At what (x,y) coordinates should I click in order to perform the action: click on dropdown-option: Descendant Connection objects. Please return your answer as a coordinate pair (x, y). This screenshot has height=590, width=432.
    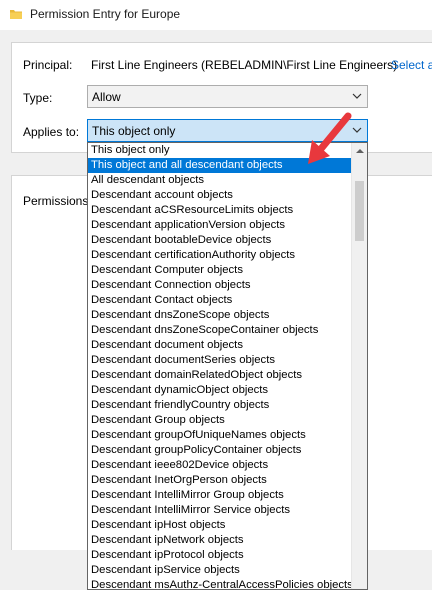
    Looking at the image, I should click on (220, 285).